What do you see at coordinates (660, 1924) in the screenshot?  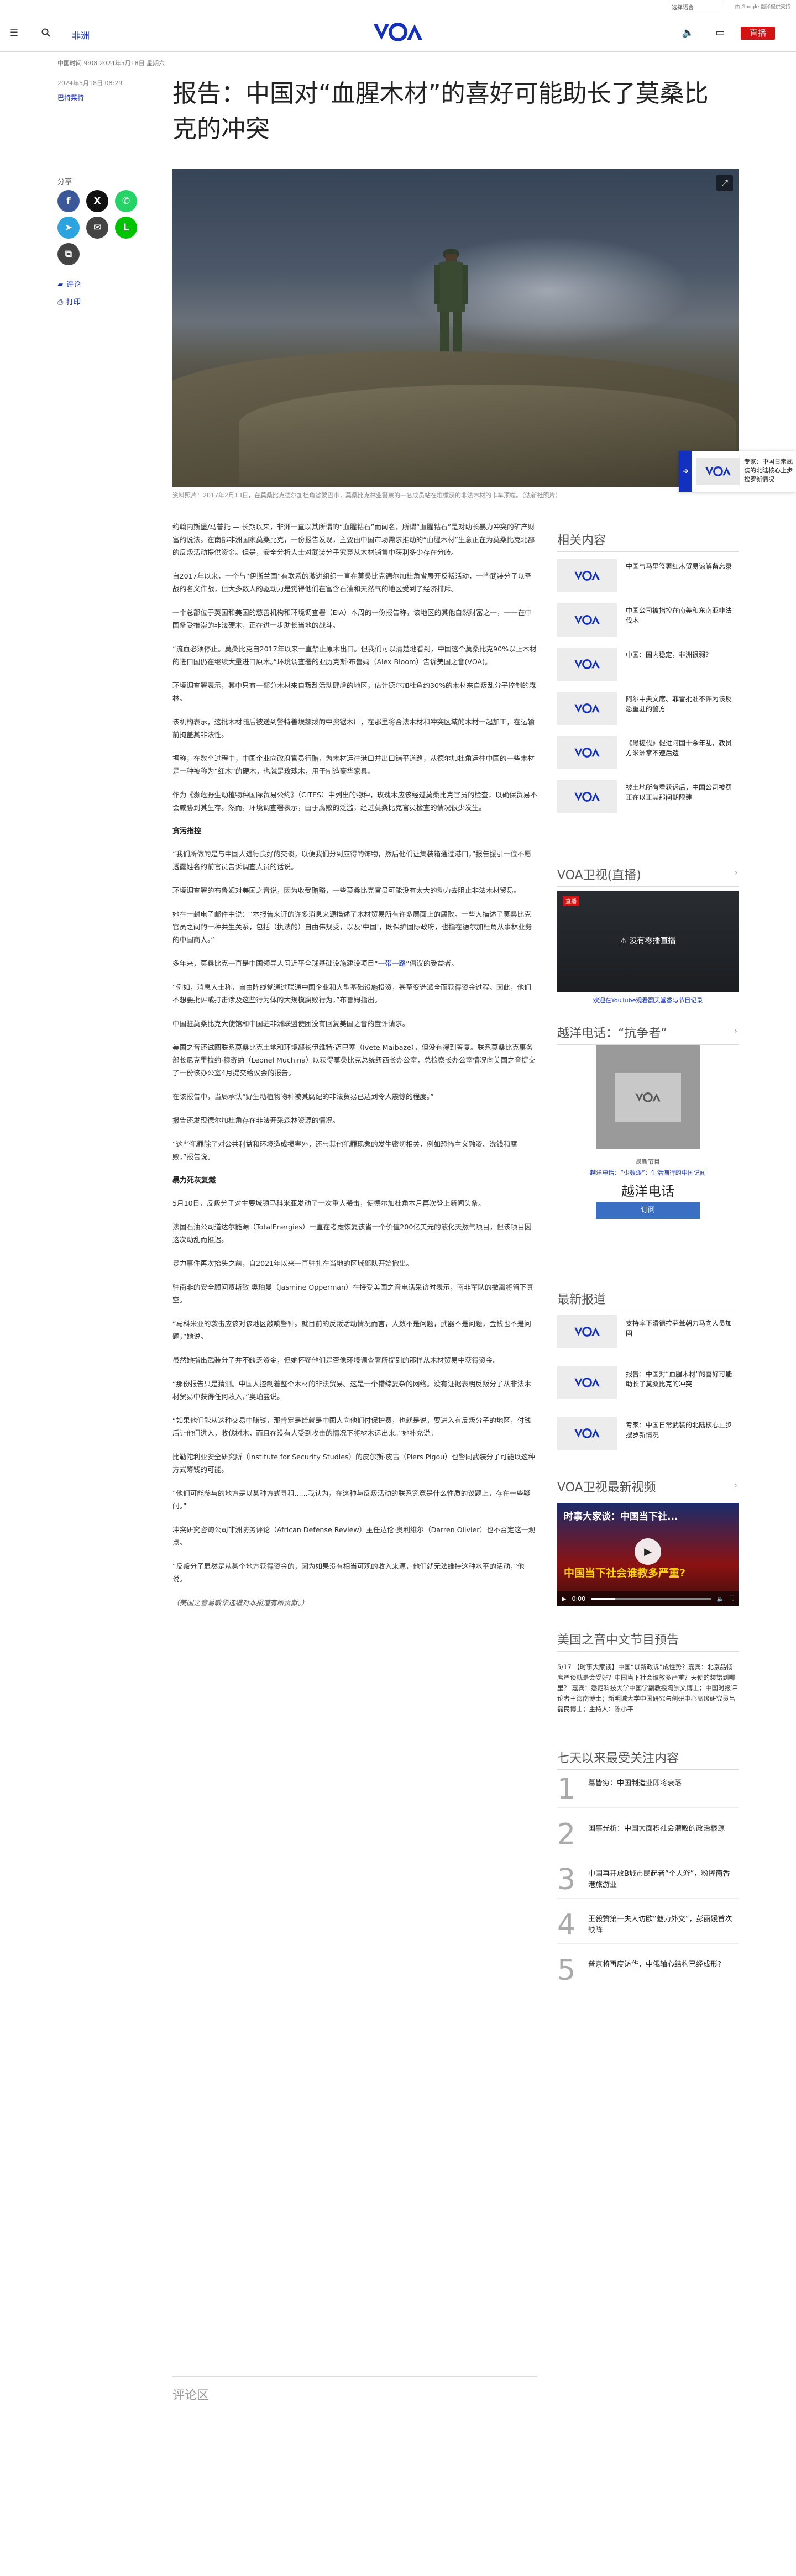 I see `top-story-title: 王毅赞第一夫人访欧“魅力外交”，彭丽媛首次缺阵` at bounding box center [660, 1924].